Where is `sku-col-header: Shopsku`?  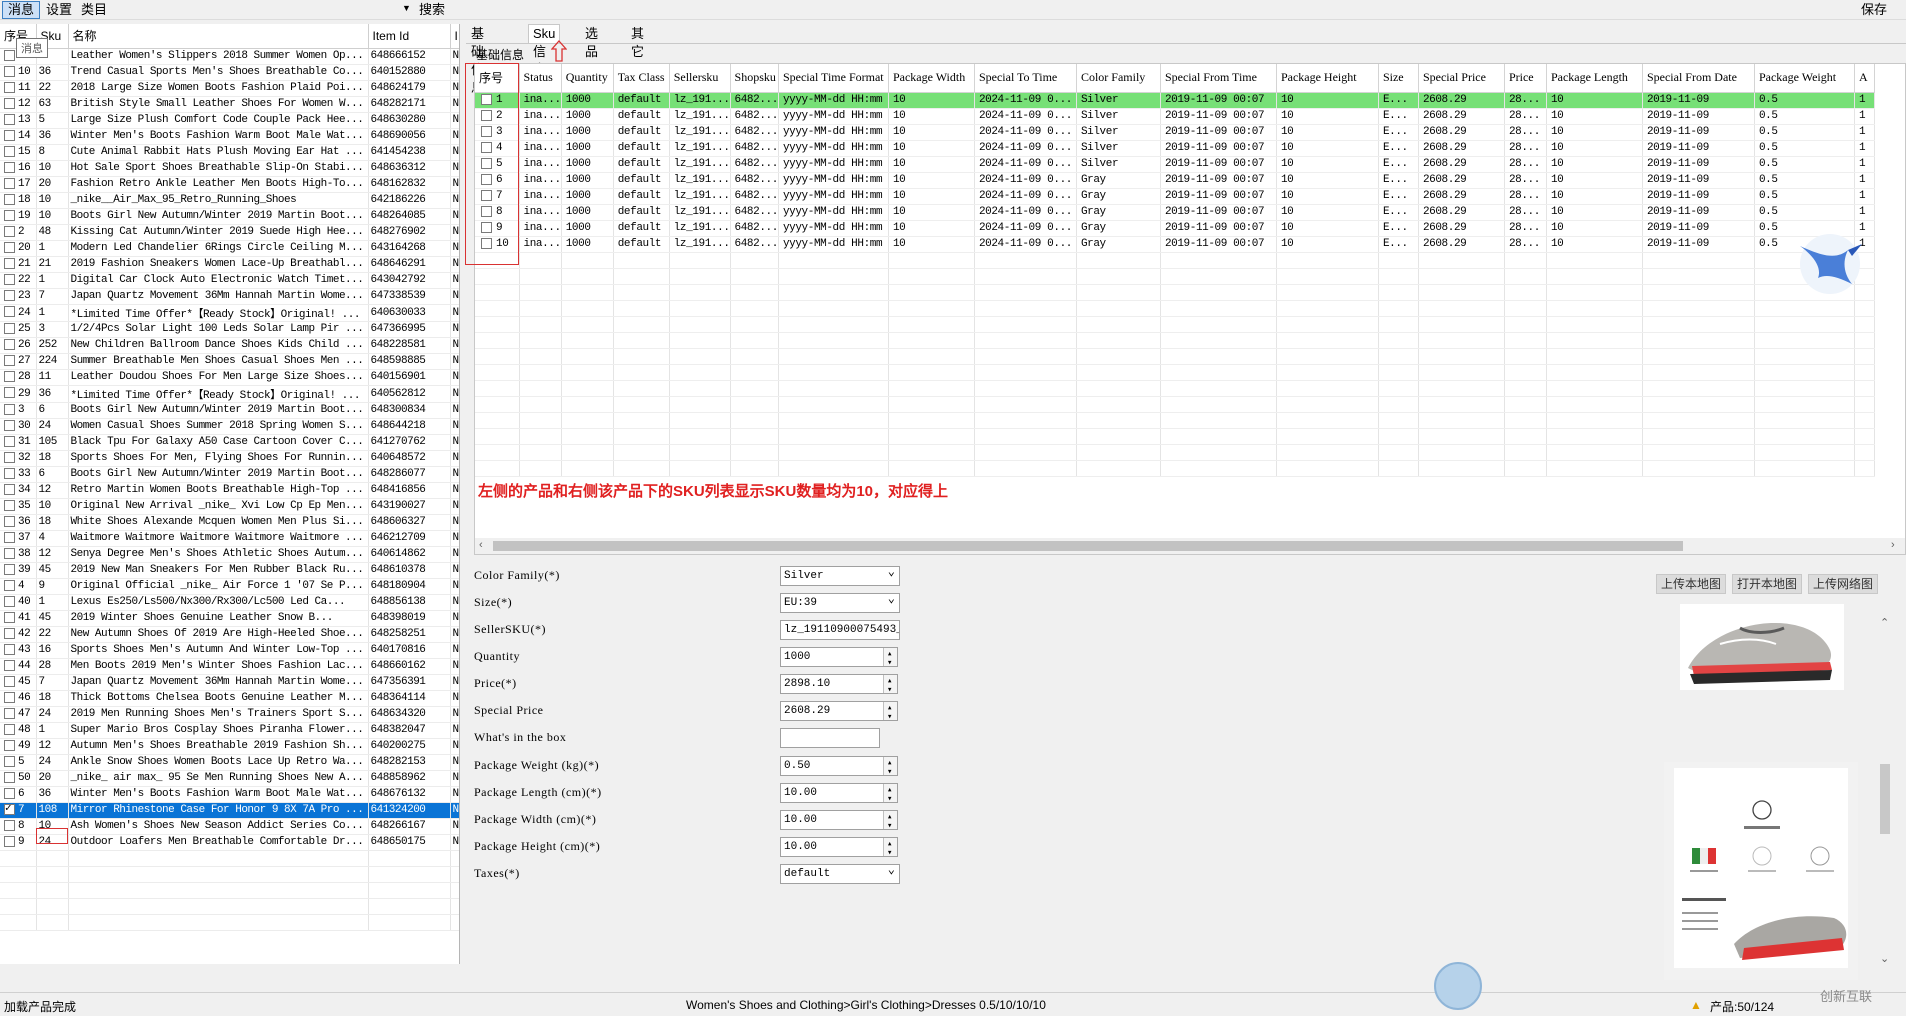 sku-col-header: Shopsku is located at coordinates (754, 78).